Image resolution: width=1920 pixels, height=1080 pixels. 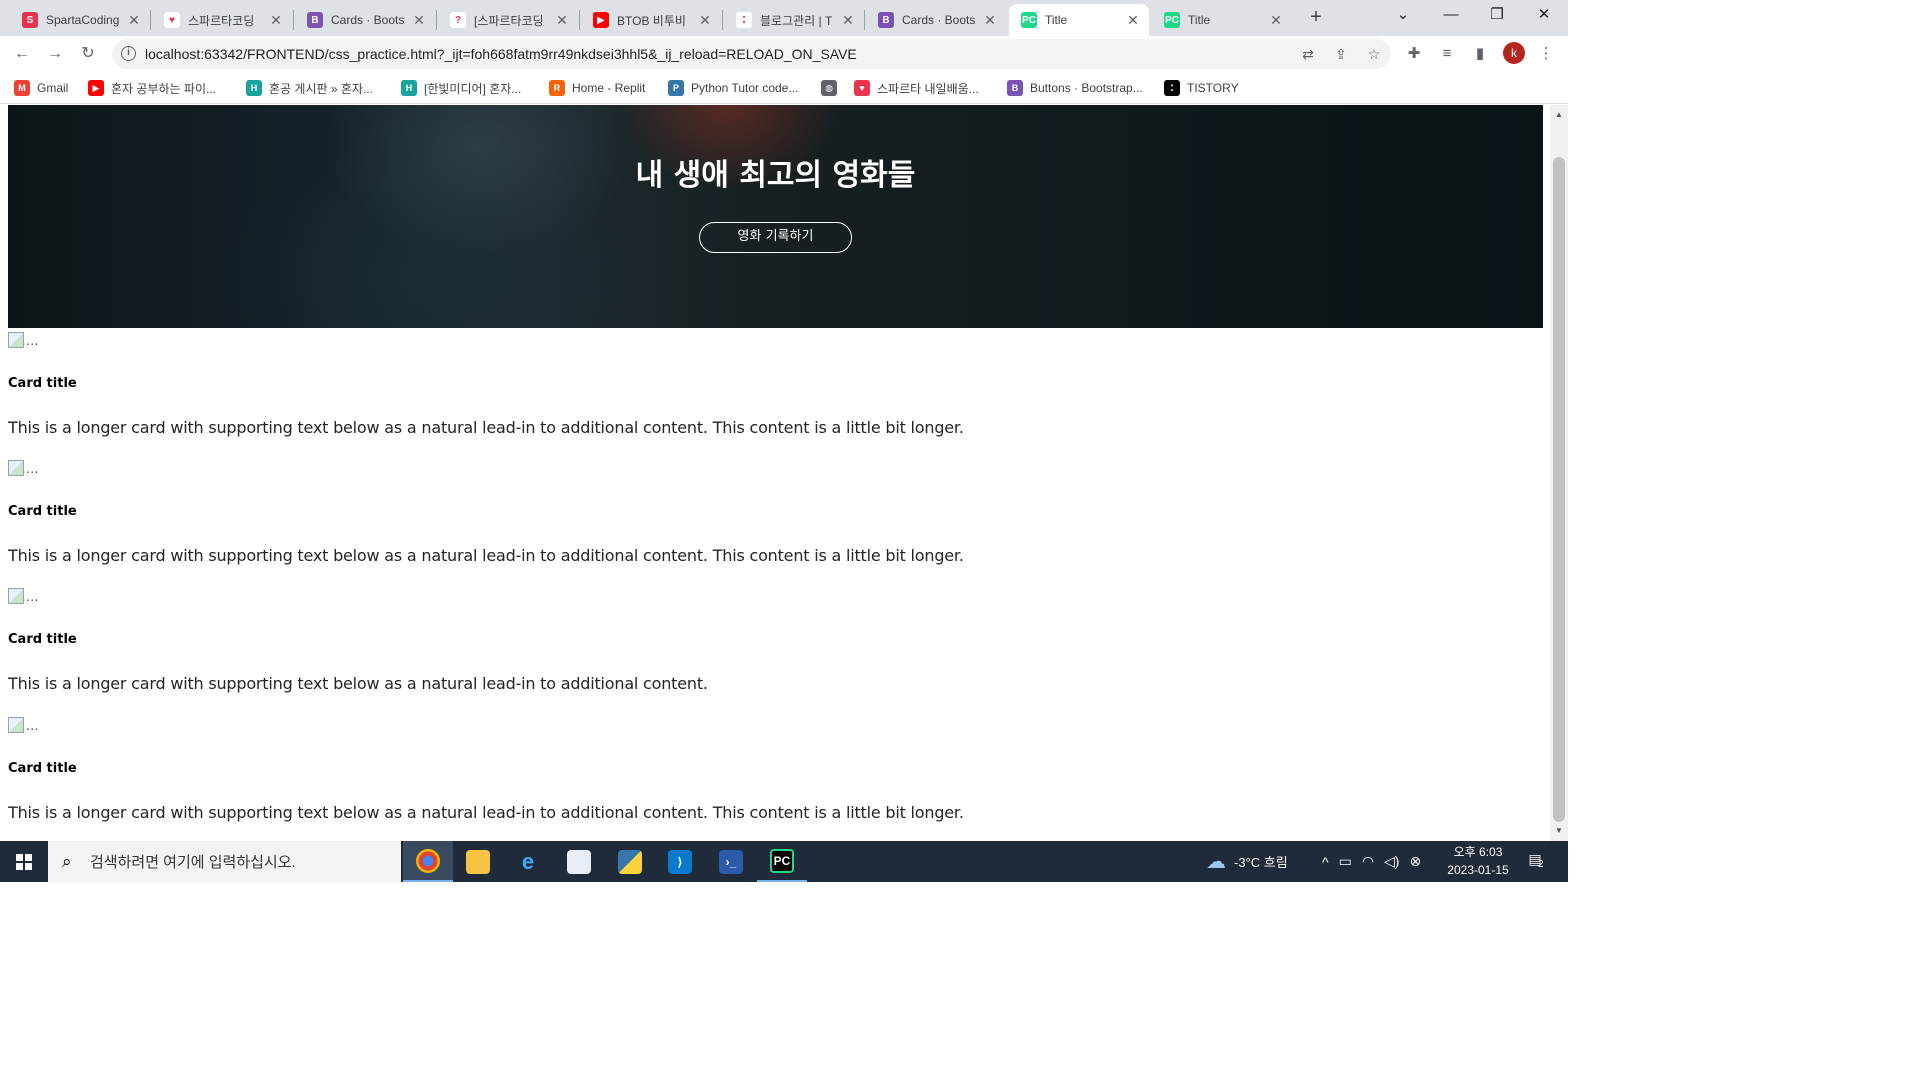 What do you see at coordinates (886, 20) in the screenshot?
I see `bootstrap-icon: B` at bounding box center [886, 20].